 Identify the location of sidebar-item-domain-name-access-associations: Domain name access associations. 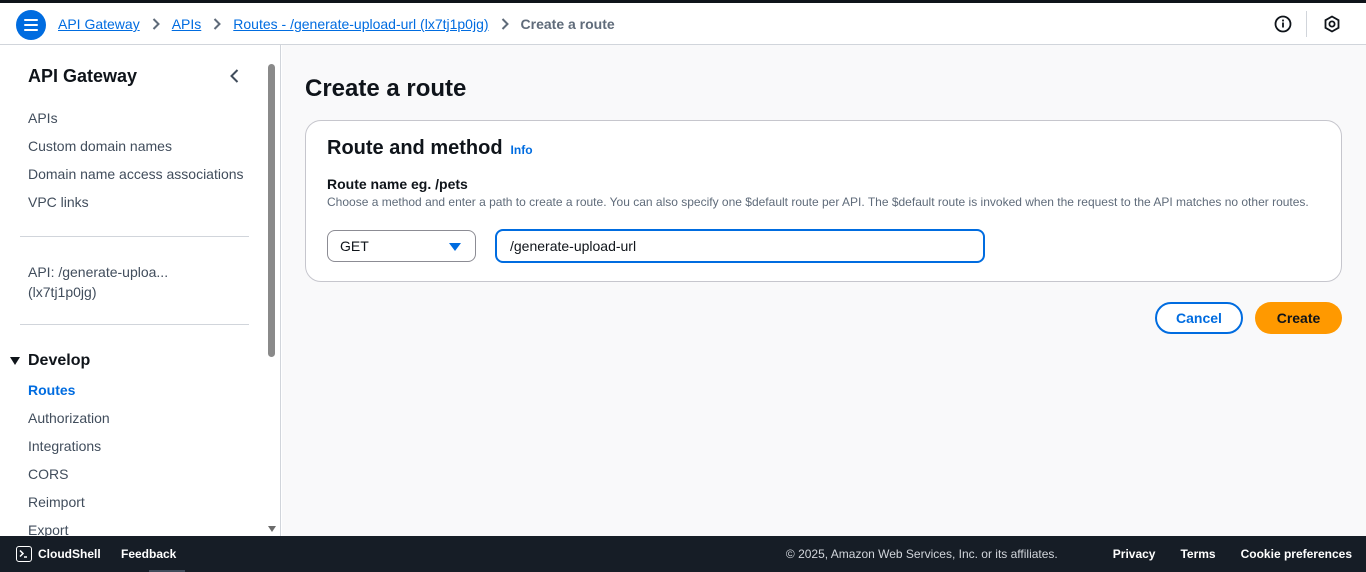
(136, 174).